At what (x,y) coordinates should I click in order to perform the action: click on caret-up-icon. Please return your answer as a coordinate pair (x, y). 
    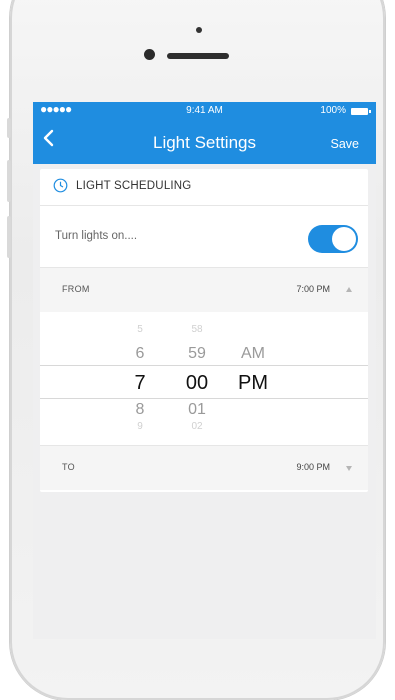
    Looking at the image, I should click on (349, 289).